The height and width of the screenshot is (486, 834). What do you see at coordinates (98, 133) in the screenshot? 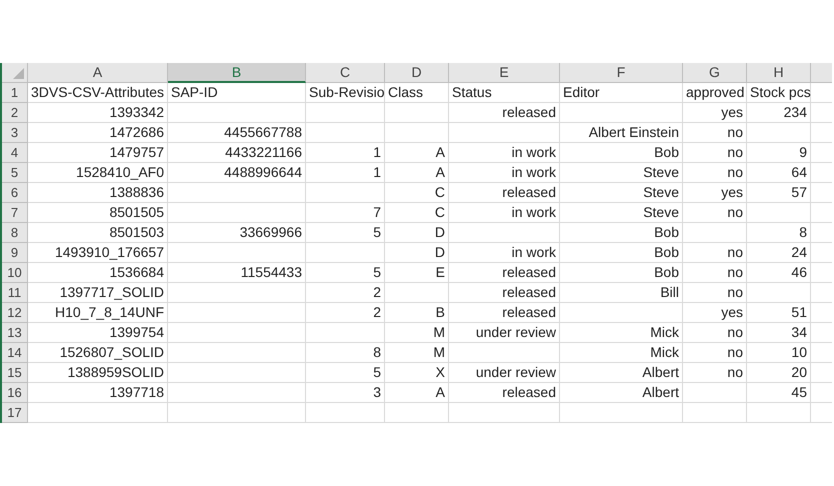
I see `table-cell: 1472686` at bounding box center [98, 133].